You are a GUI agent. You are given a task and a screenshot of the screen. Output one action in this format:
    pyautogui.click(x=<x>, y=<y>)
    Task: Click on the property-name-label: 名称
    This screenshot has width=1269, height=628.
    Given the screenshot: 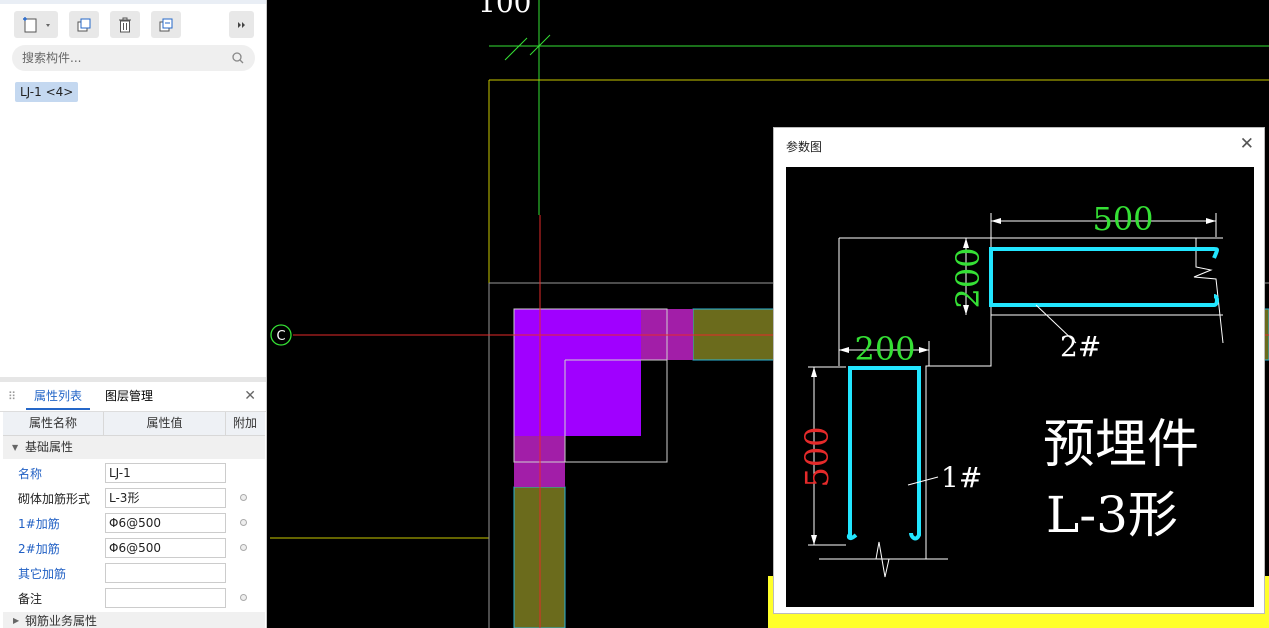 What is the action you would take?
    pyautogui.click(x=30, y=474)
    